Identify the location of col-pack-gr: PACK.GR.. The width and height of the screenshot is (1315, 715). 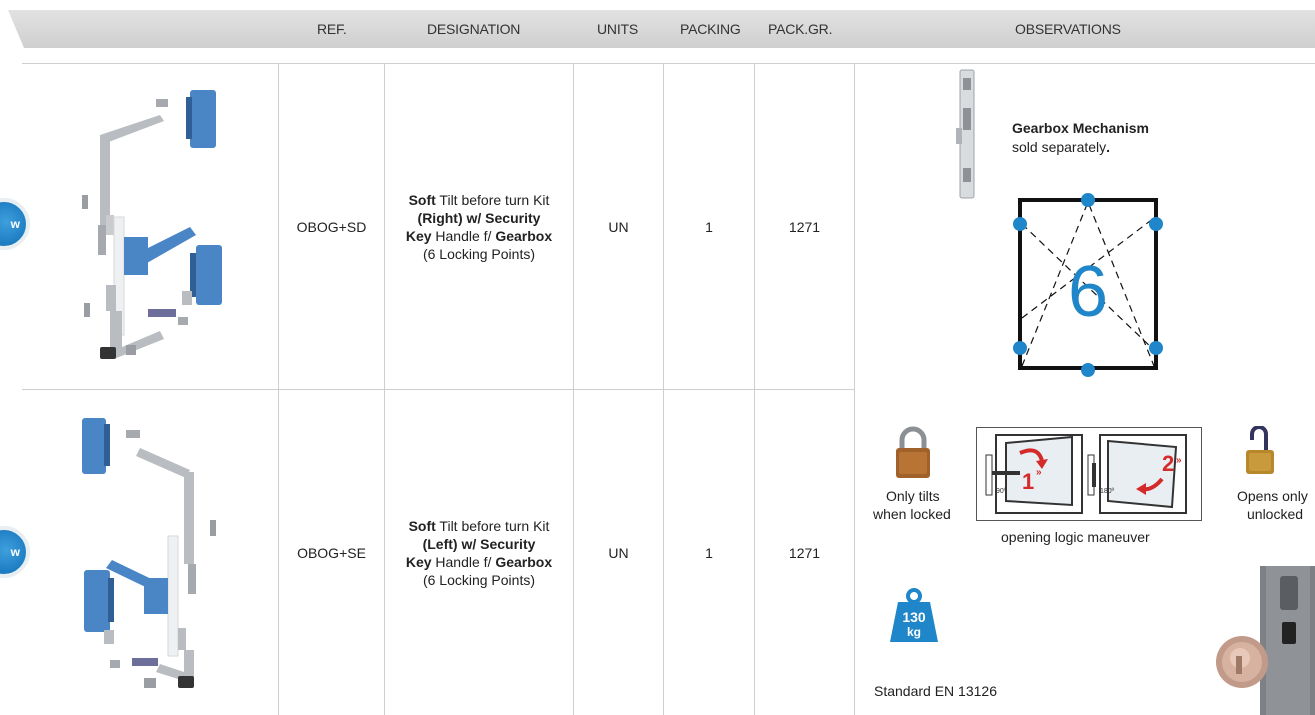
(800, 29).